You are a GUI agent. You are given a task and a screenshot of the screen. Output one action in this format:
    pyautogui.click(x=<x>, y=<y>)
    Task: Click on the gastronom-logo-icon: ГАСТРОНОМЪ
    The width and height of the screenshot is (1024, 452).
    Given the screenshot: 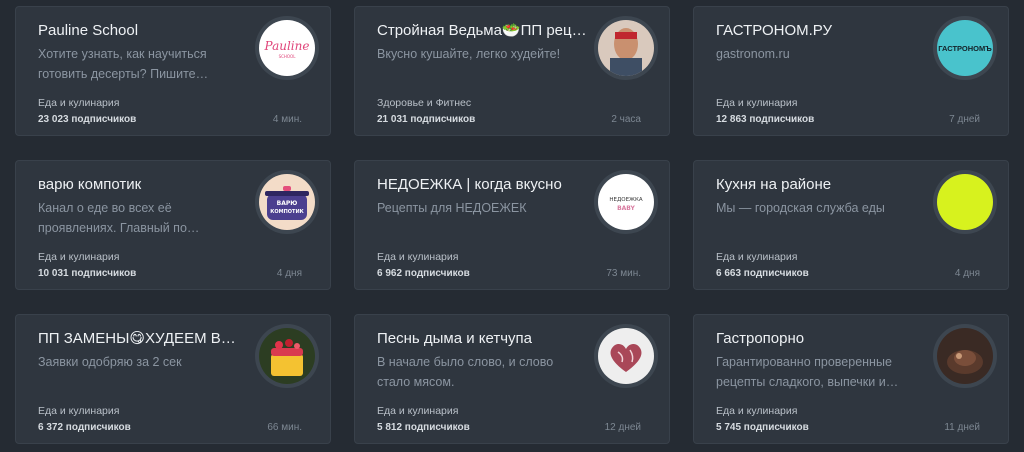 What is the action you would take?
    pyautogui.click(x=965, y=48)
    